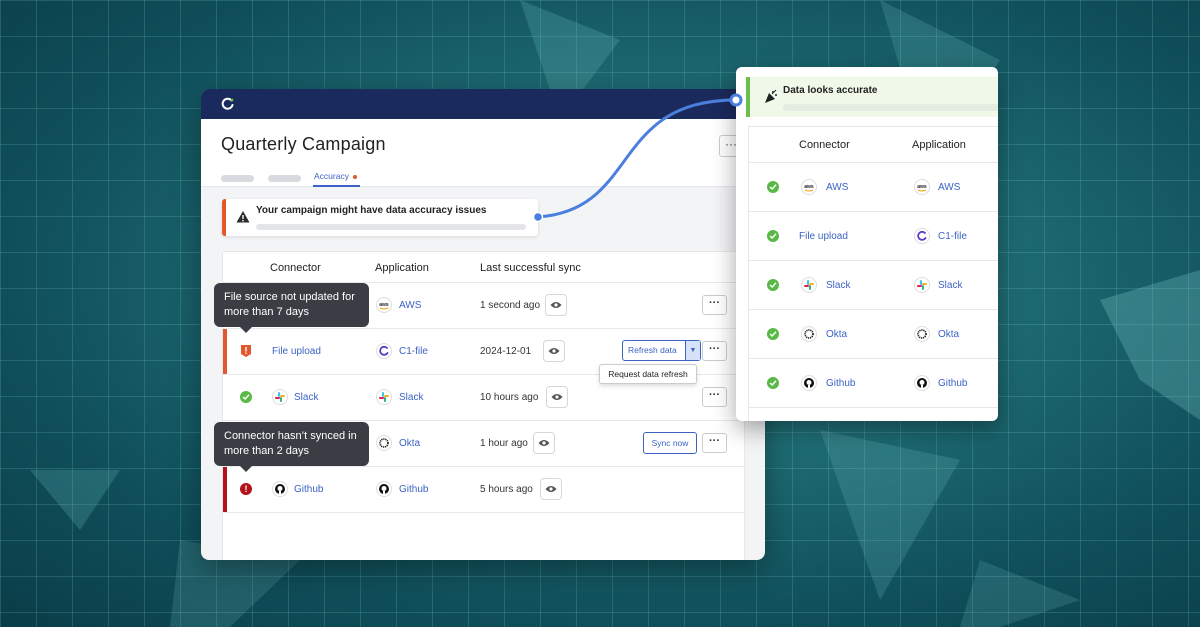 This screenshot has height=627, width=1200. I want to click on connection-start-dot, so click(538, 217).